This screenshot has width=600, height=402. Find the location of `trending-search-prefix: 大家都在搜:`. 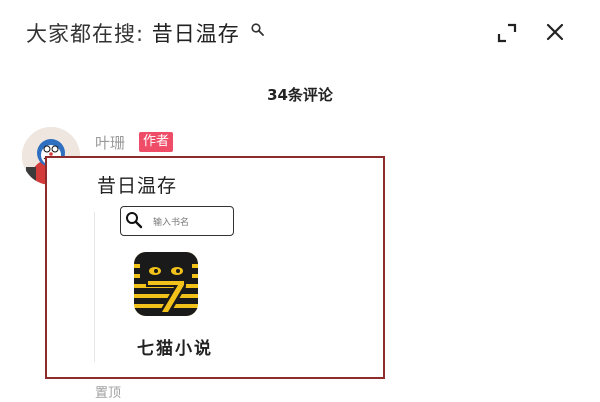

trending-search-prefix: 大家都在搜: is located at coordinates (89, 34).